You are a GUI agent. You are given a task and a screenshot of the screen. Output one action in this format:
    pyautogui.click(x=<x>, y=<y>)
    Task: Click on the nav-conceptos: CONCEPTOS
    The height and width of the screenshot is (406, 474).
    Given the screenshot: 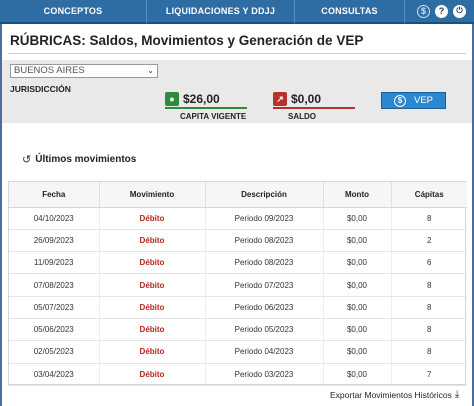 What is the action you would take?
    pyautogui.click(x=73, y=11)
    